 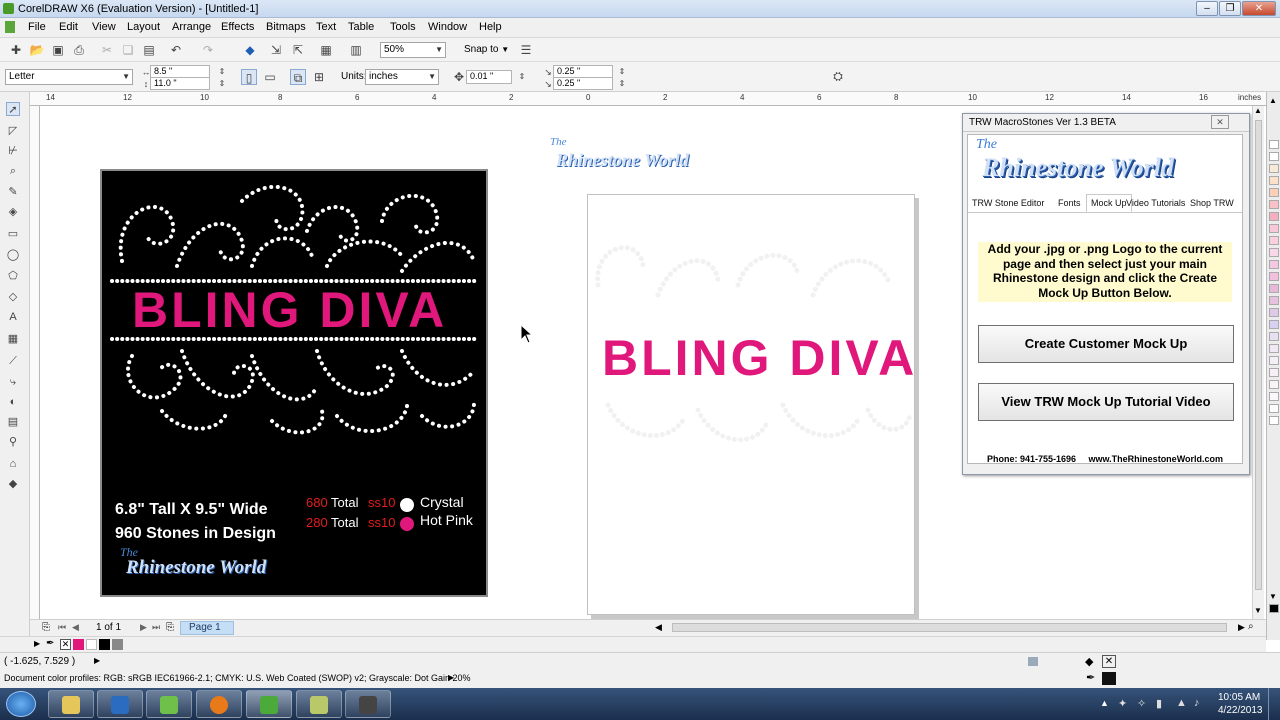 What do you see at coordinates (58, 50) in the screenshot?
I see `save-icon: ▣` at bounding box center [58, 50].